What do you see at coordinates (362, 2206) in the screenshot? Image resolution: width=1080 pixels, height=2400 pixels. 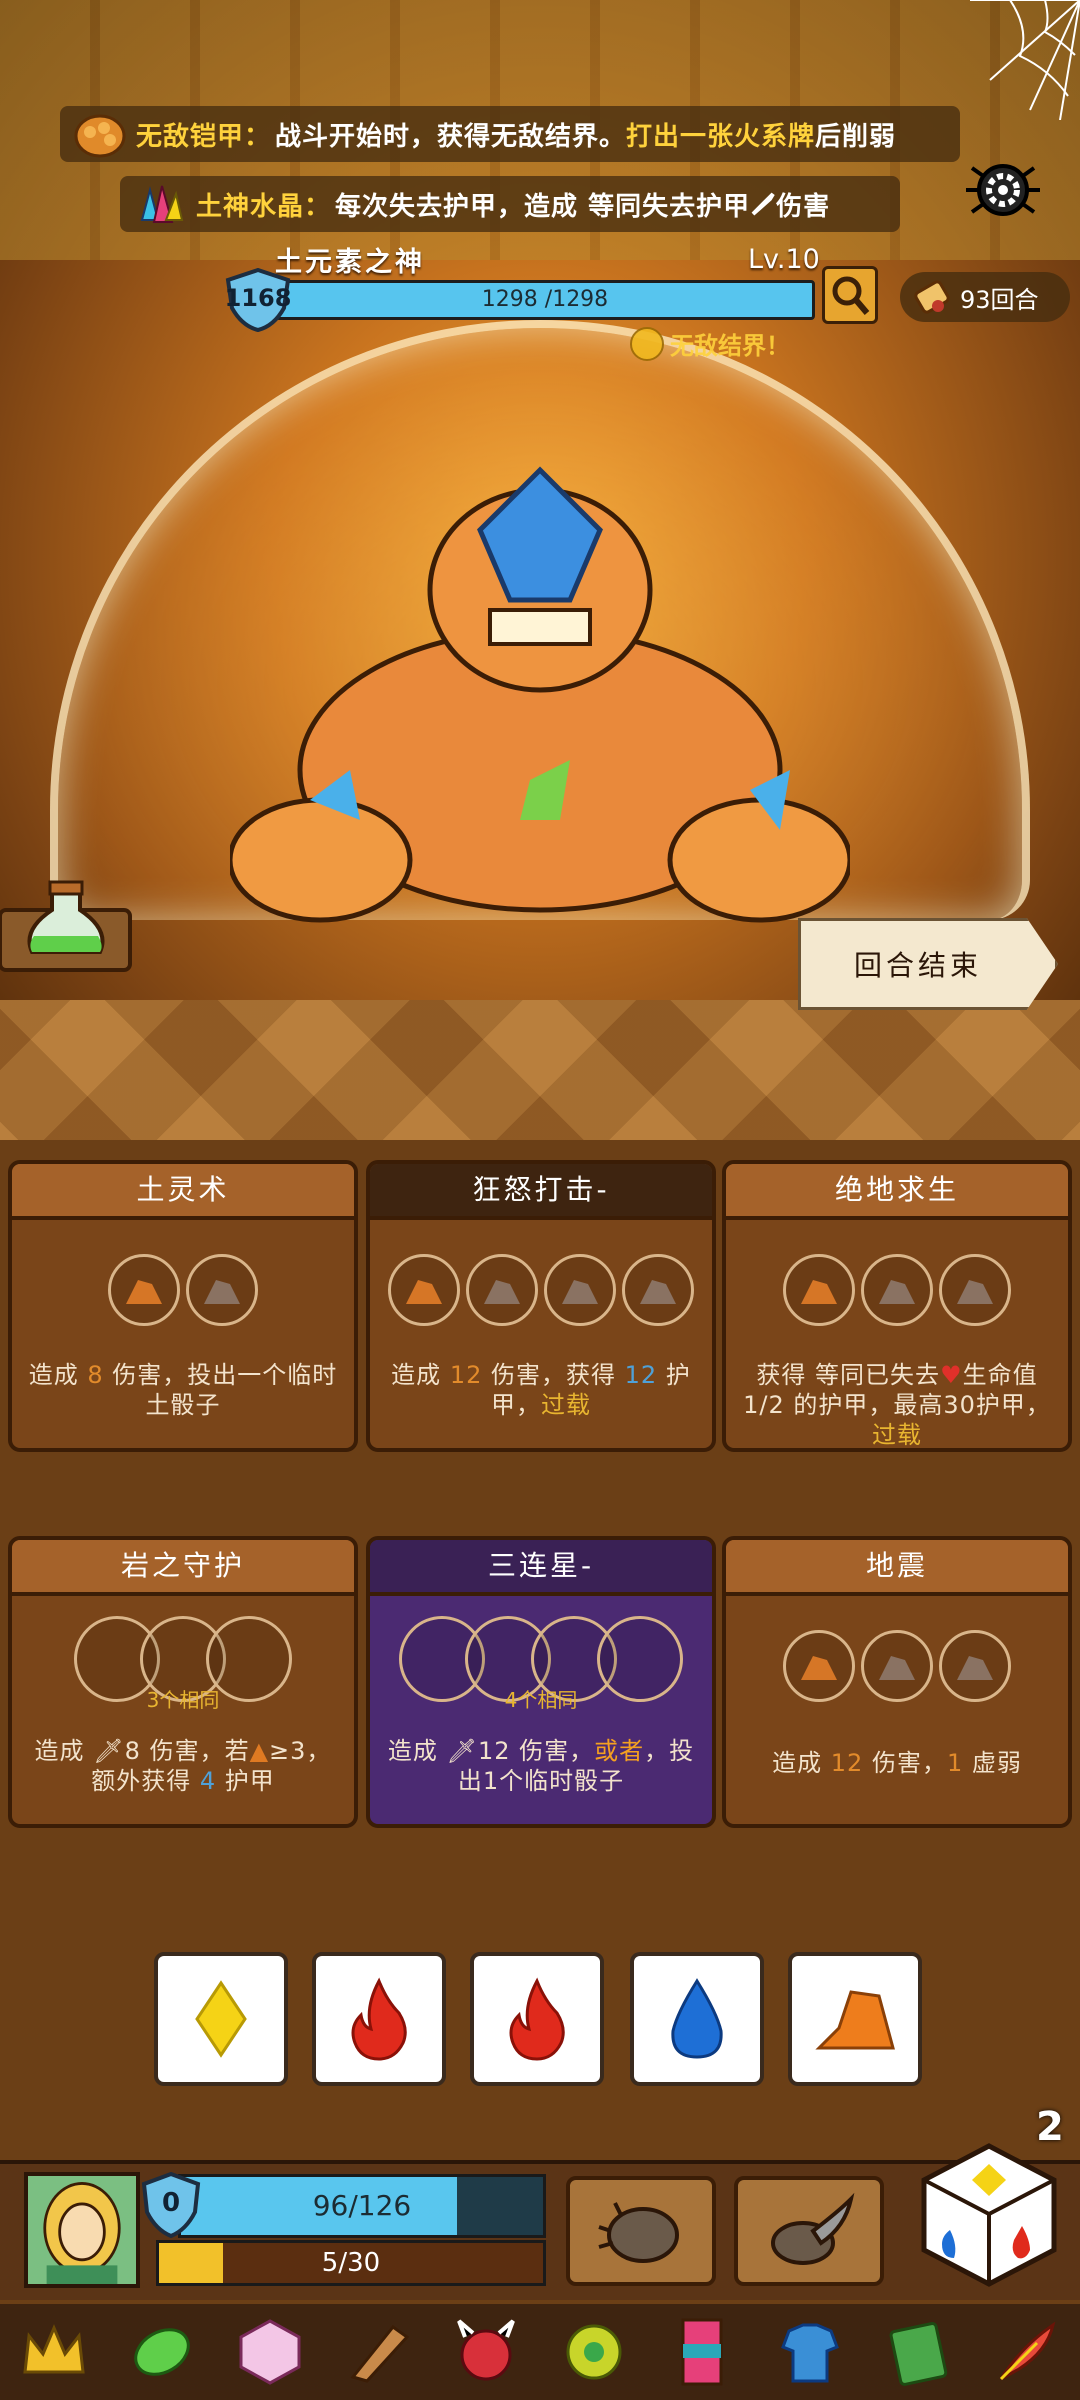 I see `player-hp-bar: 96/126` at bounding box center [362, 2206].